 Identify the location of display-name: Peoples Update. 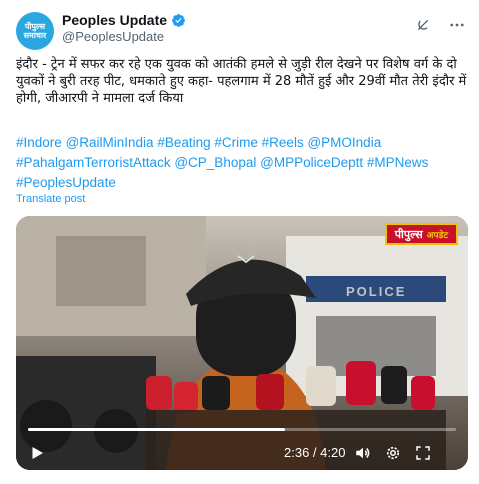
(114, 20).